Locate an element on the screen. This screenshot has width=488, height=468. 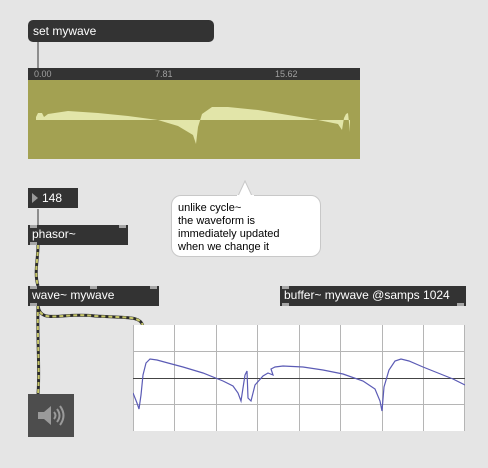
phasor-label: phasor~ is located at coordinates (54, 234).